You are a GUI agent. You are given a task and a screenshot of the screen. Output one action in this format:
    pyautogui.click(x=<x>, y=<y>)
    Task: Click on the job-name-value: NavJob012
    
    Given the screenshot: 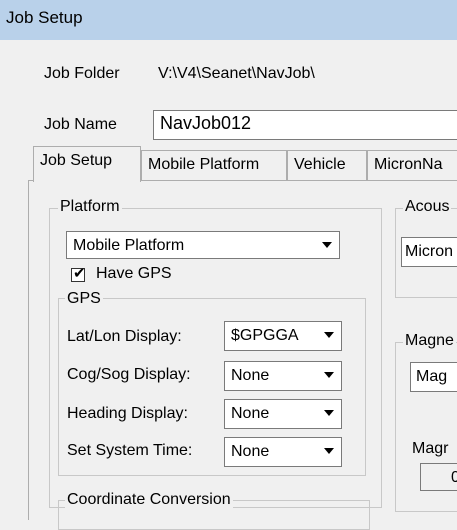 What is the action you would take?
    pyautogui.click(x=206, y=123)
    